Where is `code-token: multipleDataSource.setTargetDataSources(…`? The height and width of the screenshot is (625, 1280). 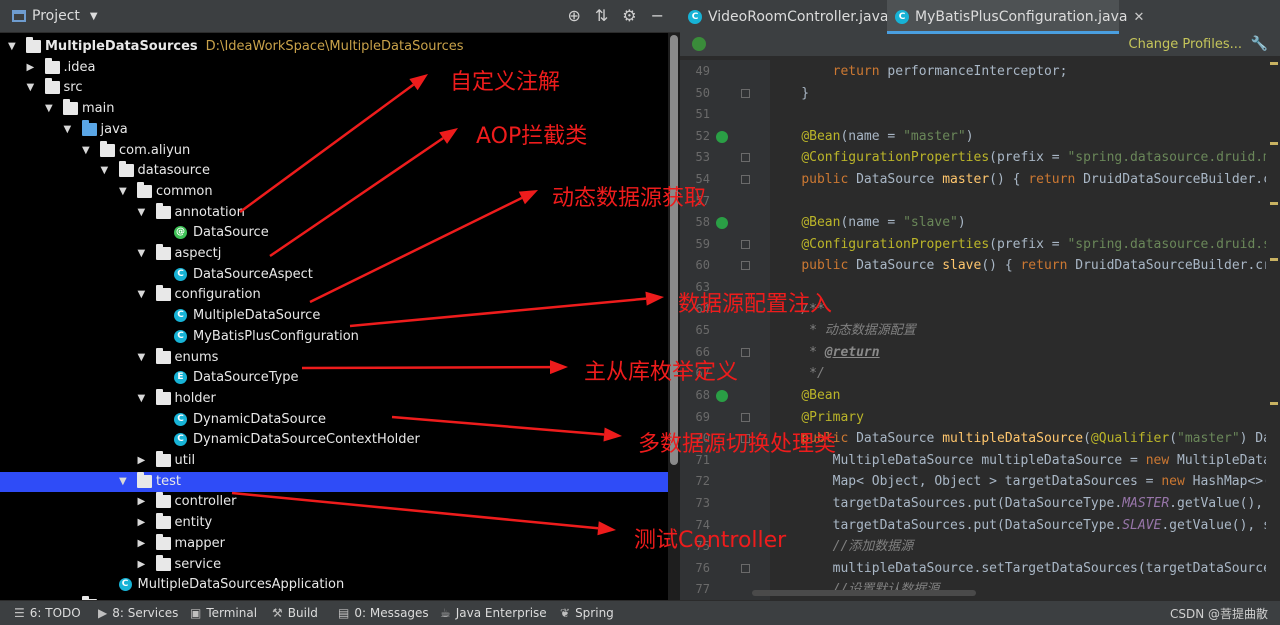 code-token: multipleDataSource.setTargetDataSources(… is located at coordinates (1018, 568).